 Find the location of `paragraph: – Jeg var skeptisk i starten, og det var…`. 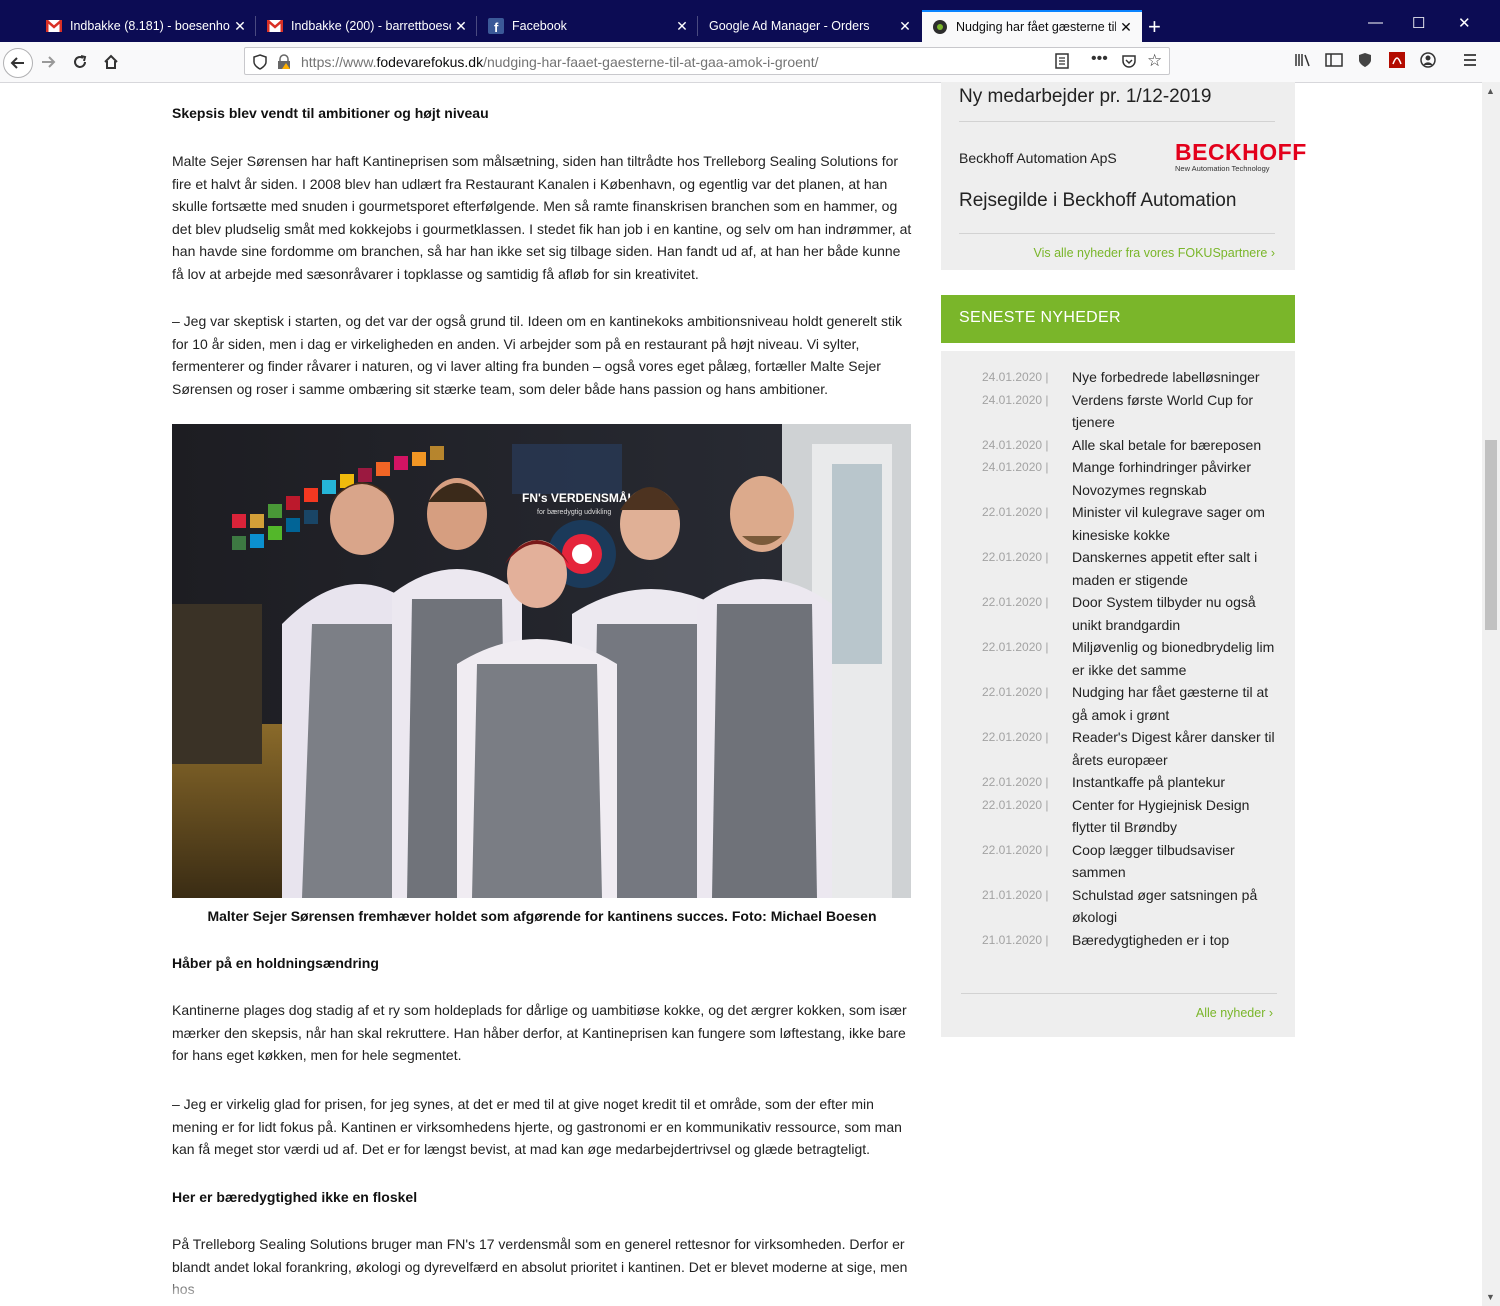

paragraph: – Jeg var skeptisk i starten, og det var… is located at coordinates (537, 355).